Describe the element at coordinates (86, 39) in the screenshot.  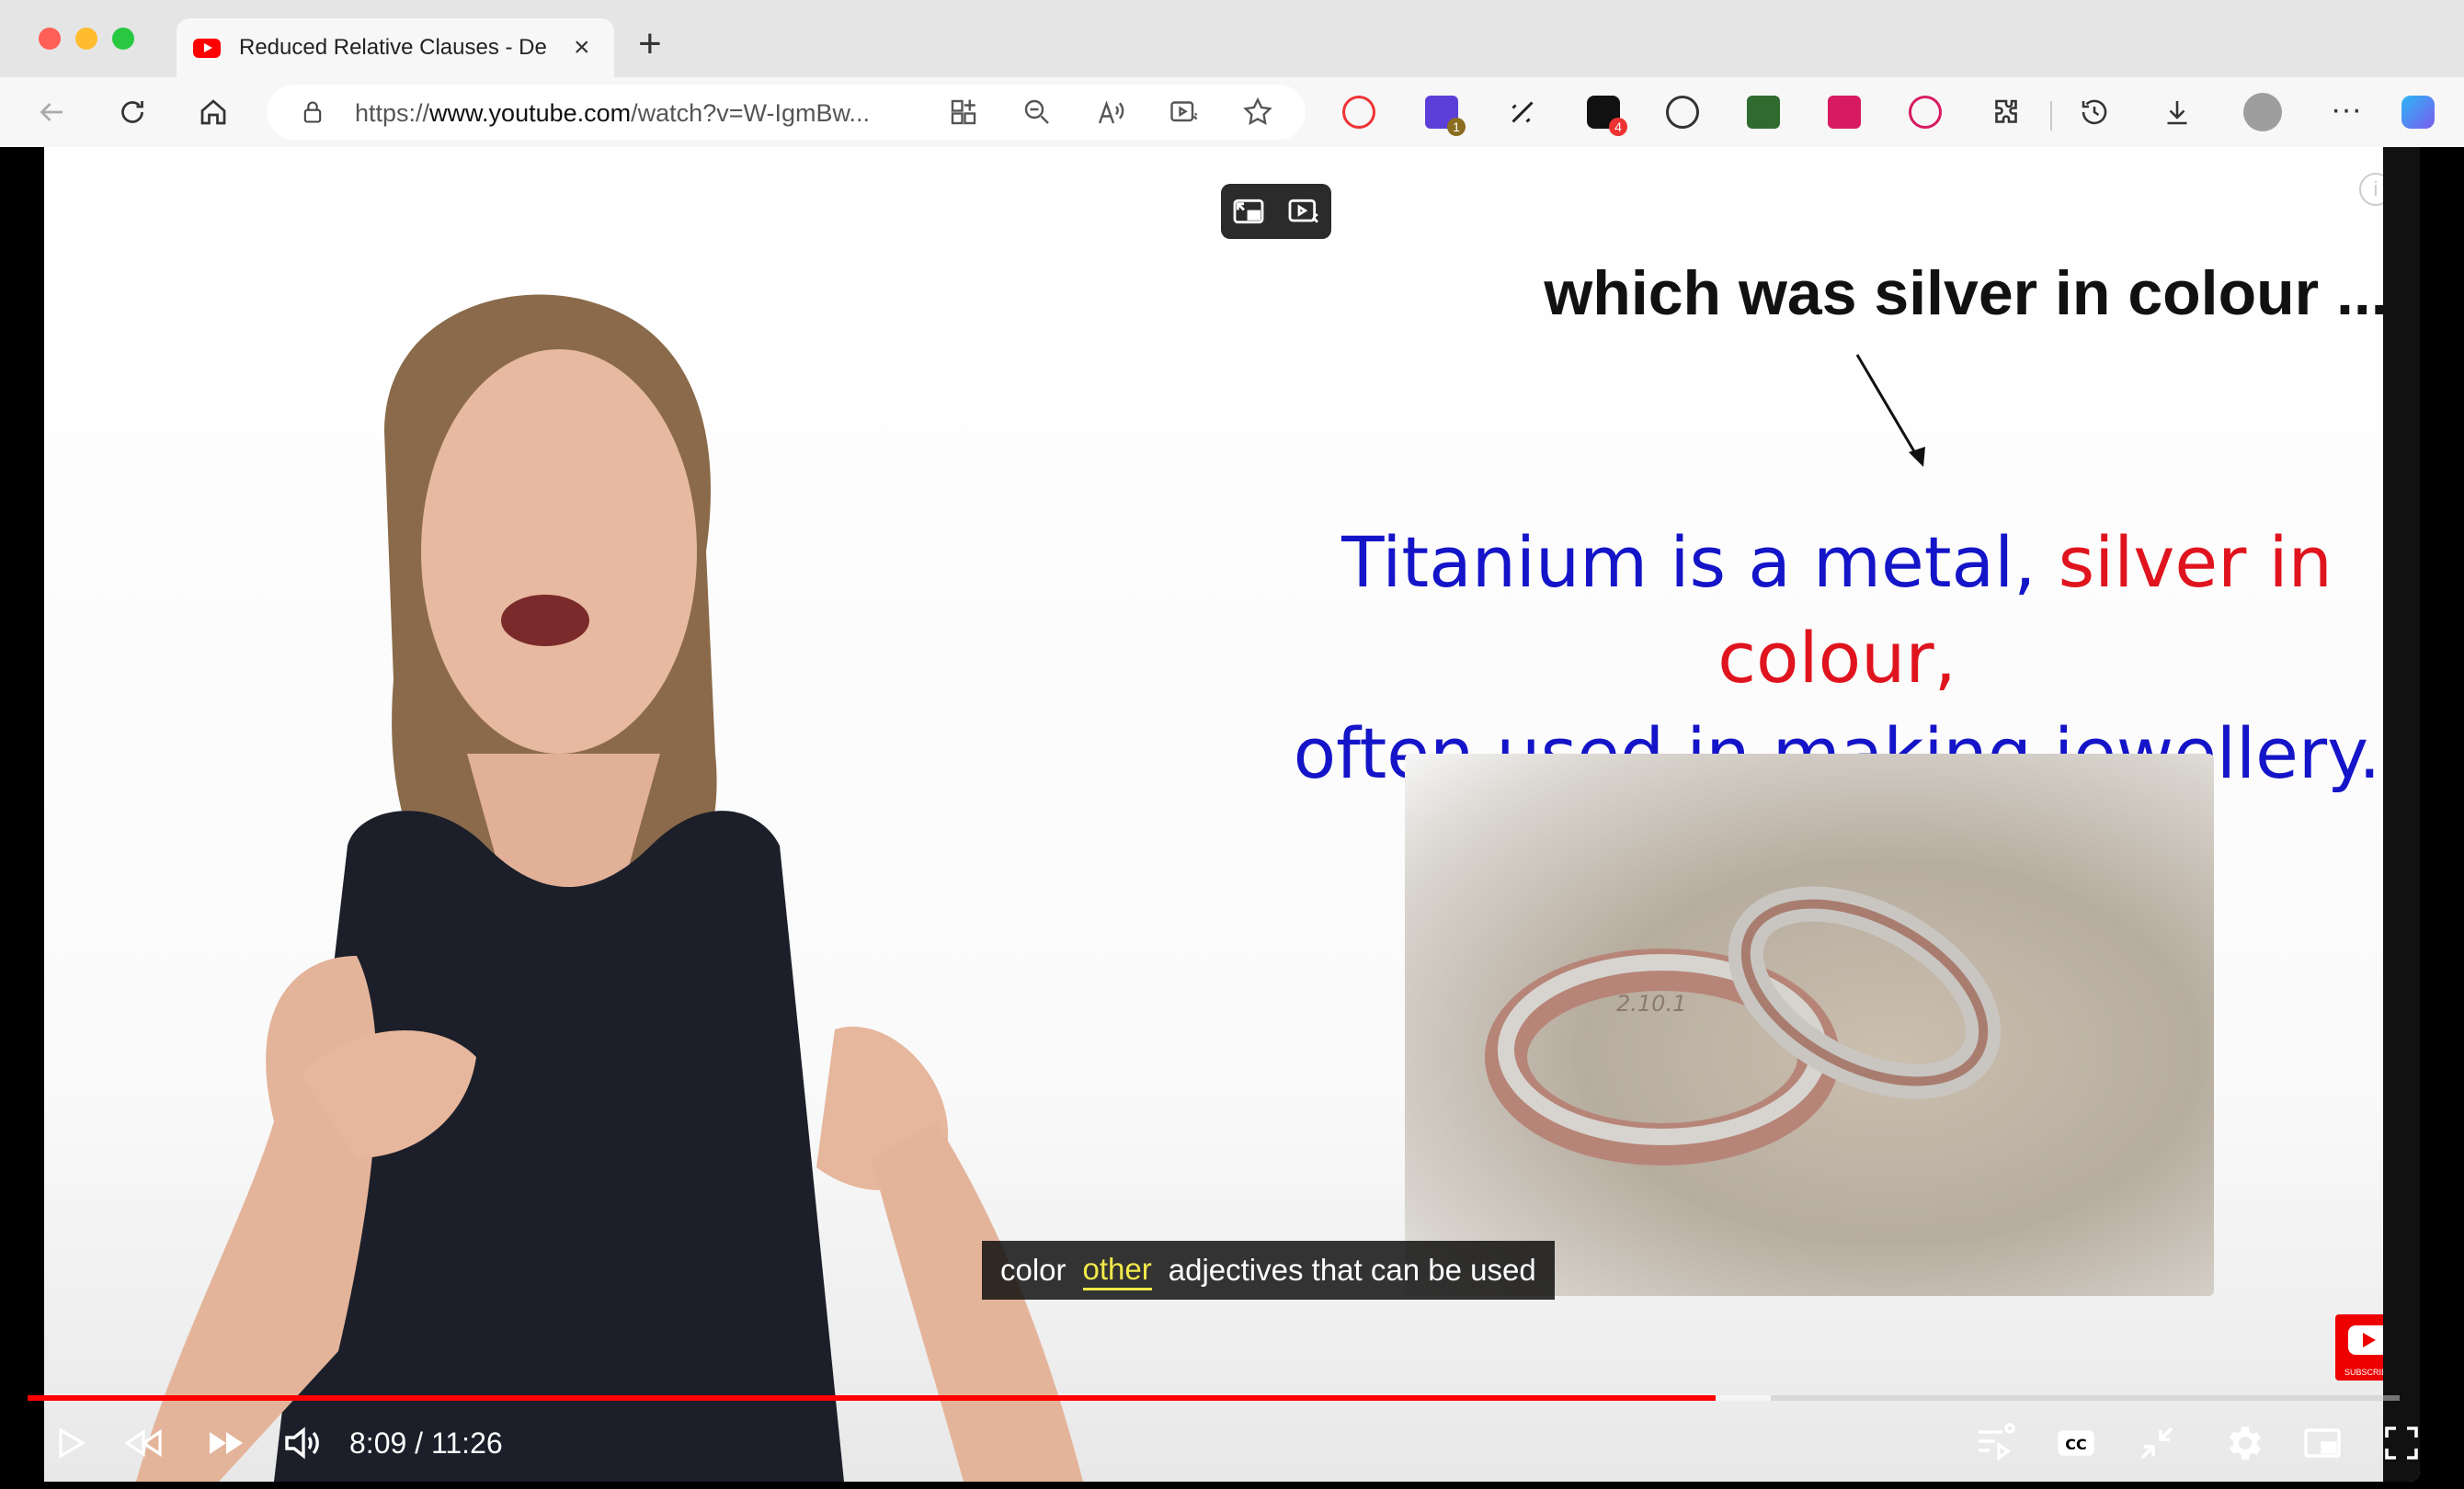
I see `minimize-window-button` at that location.